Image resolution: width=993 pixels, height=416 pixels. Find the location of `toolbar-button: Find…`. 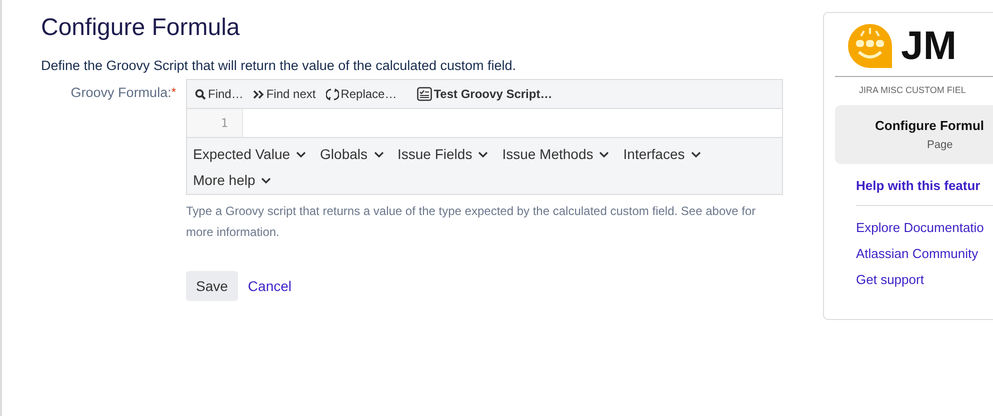

toolbar-button: Find… is located at coordinates (219, 94).